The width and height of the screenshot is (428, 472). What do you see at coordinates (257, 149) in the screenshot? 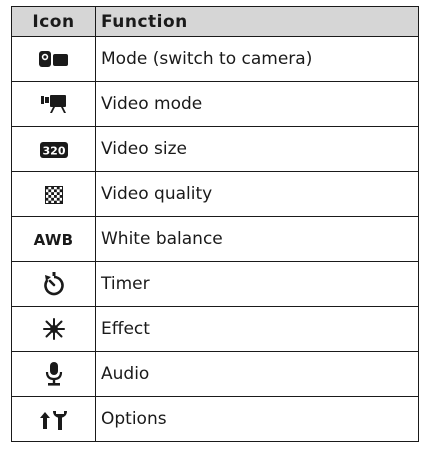
I see `function-label: Video size` at bounding box center [257, 149].